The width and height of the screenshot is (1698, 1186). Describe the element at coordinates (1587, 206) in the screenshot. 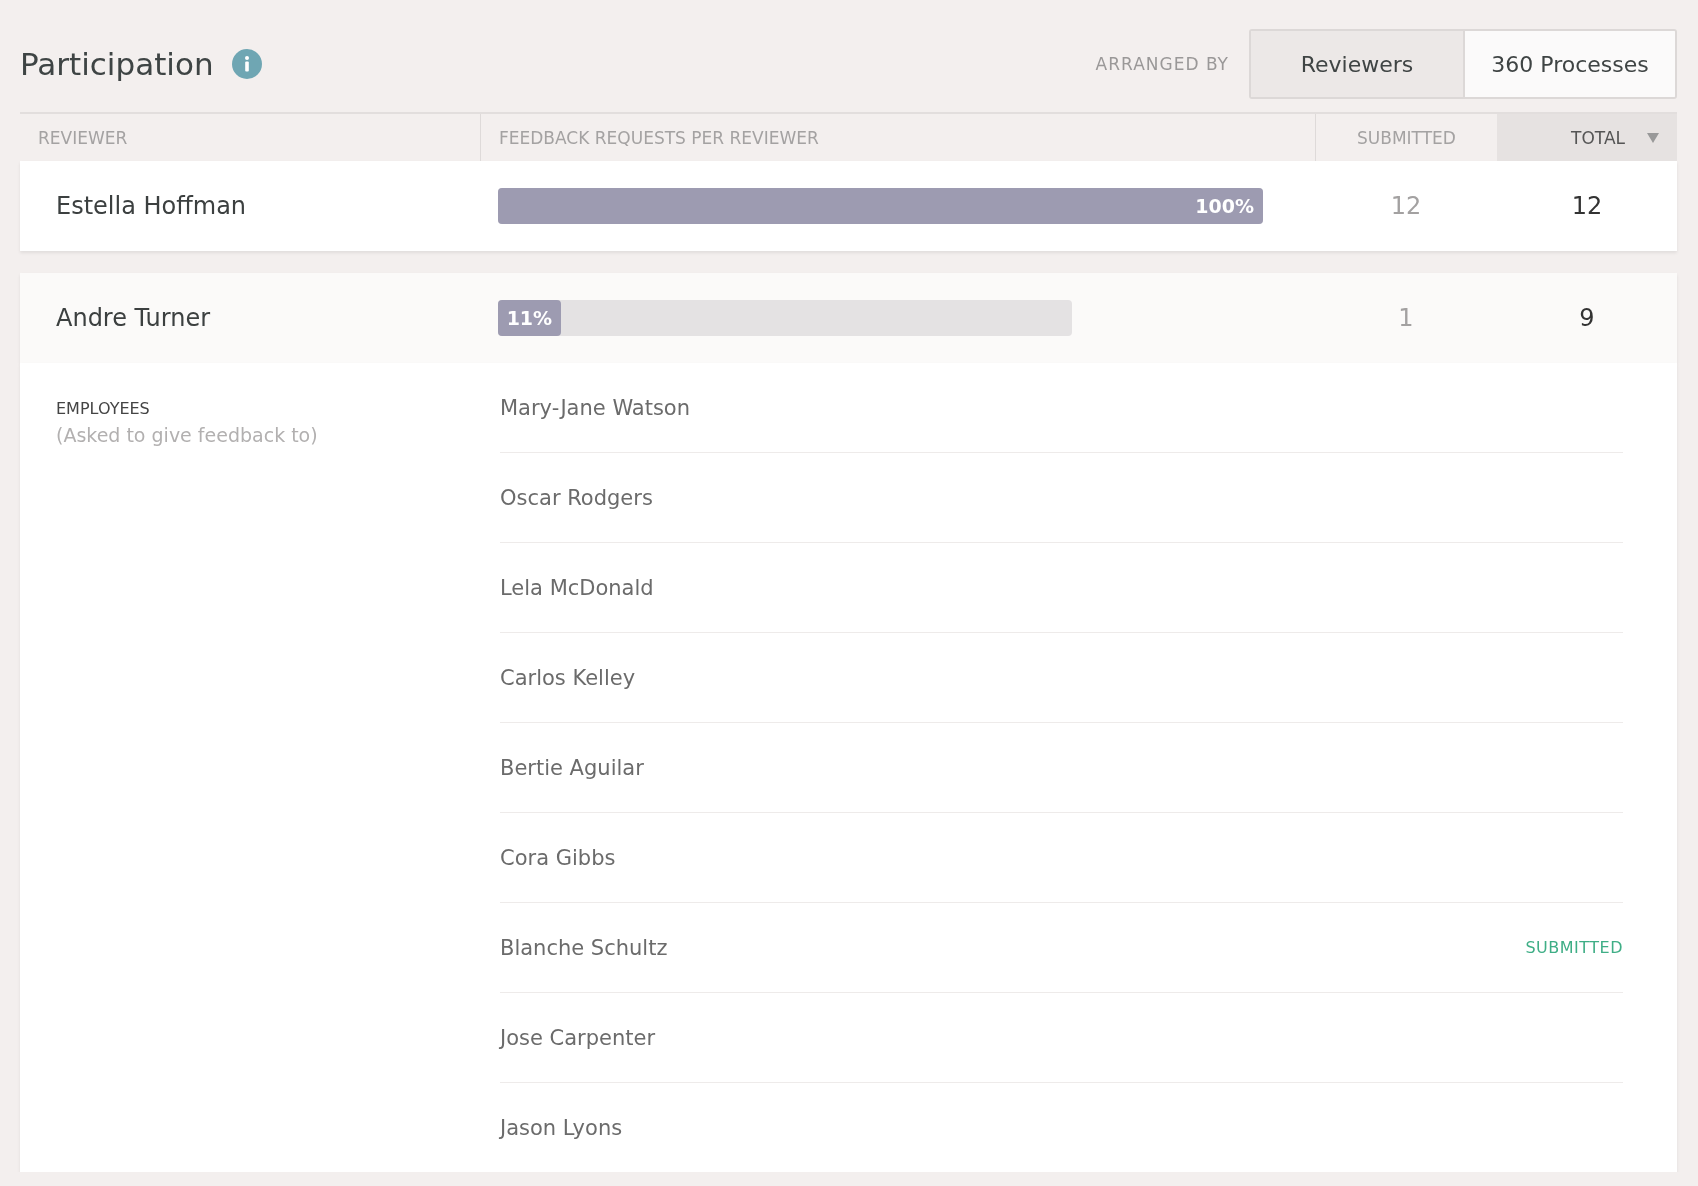

I see `total-count: 12` at that location.